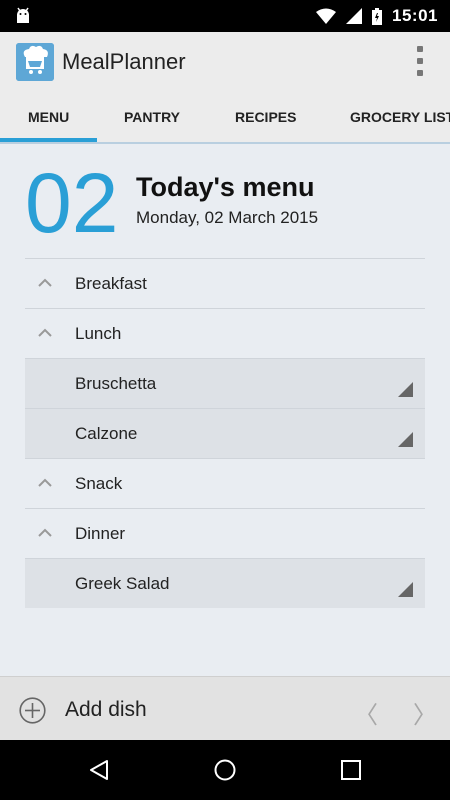 The width and height of the screenshot is (450, 800). I want to click on battery-icon, so click(377, 16).